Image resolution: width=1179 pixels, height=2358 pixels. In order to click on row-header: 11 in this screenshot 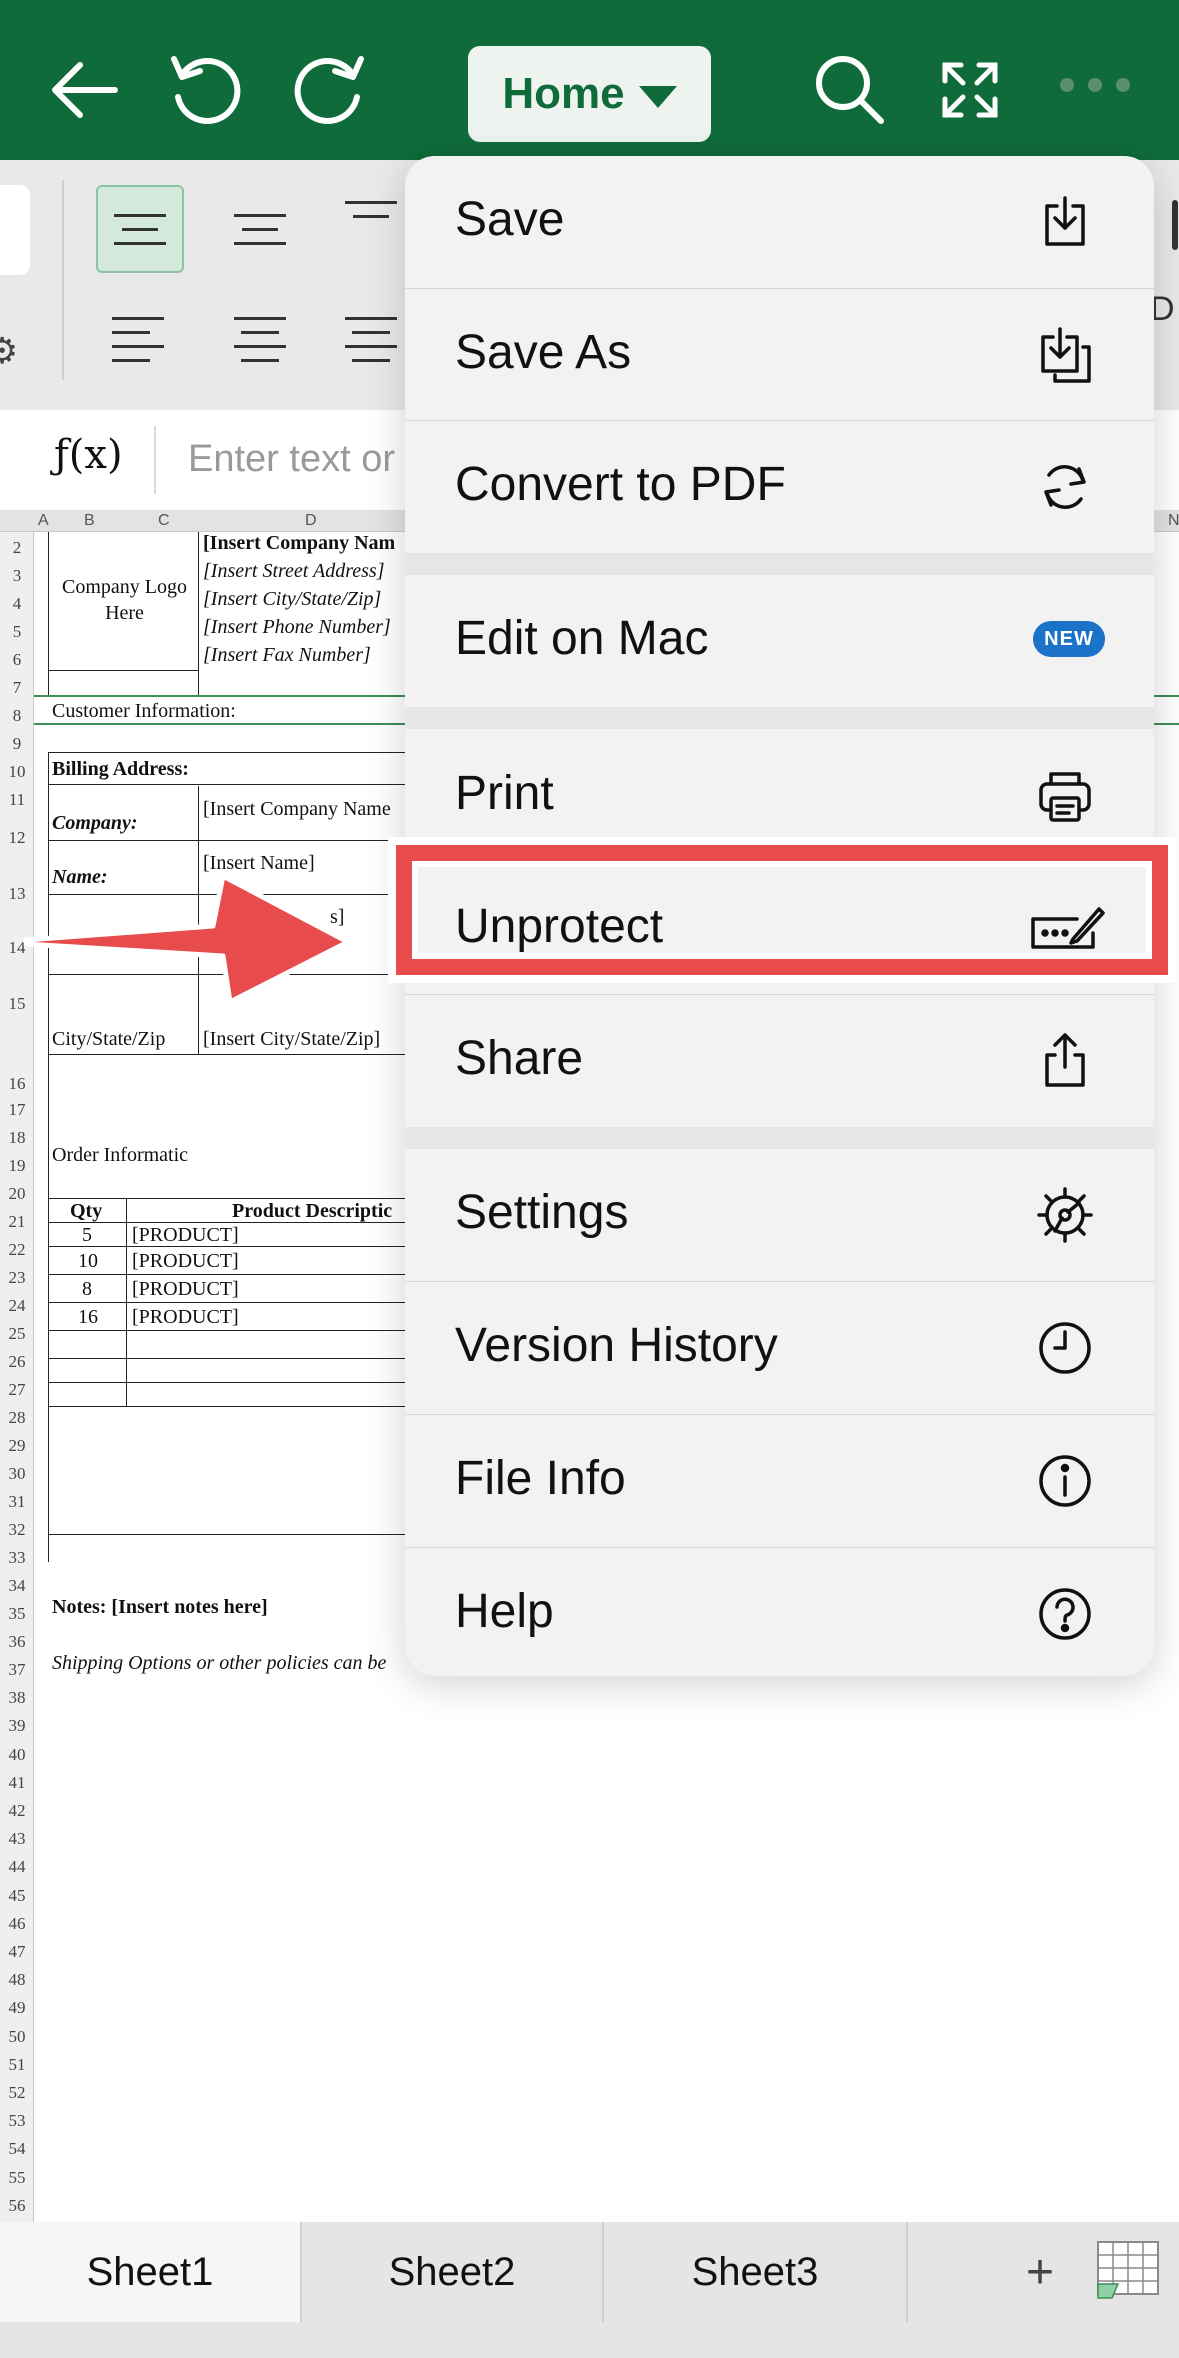, I will do `click(17, 800)`.